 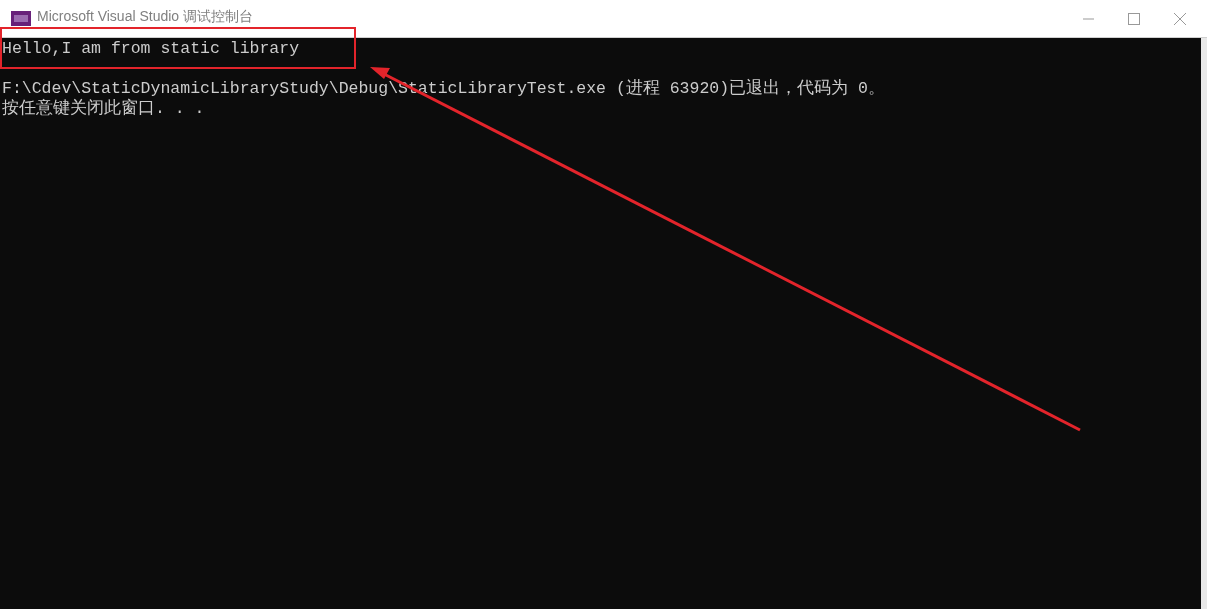 I want to click on console-line: Hello,I am from static library, so click(x=151, y=49).